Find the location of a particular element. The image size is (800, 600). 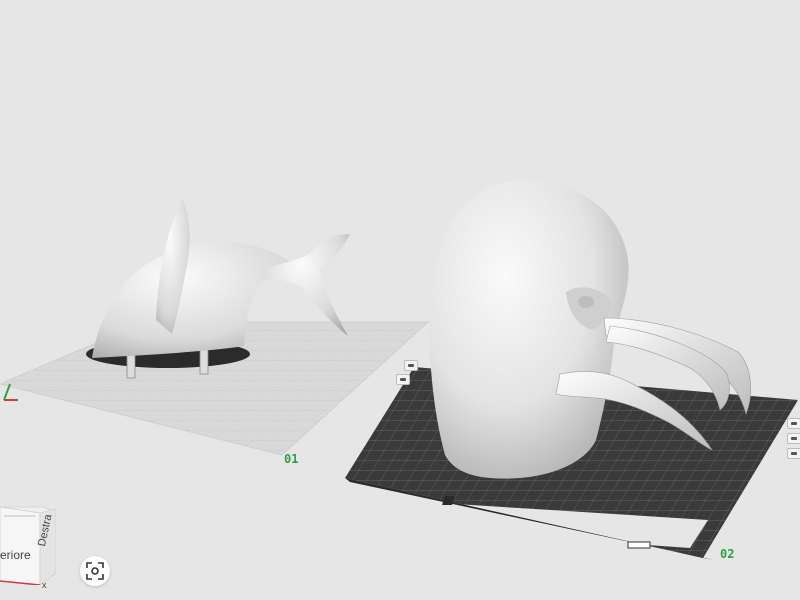

axis-x-label: x is located at coordinates (44, 585).